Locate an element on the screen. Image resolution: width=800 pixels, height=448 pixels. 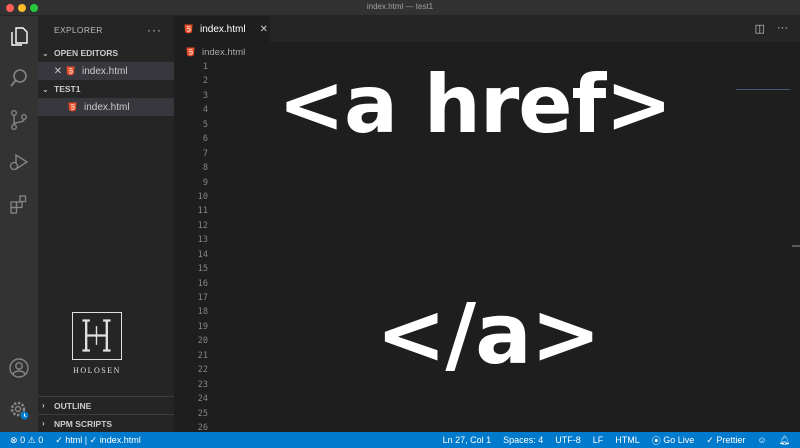
notifications-bell-icon: 🔔︎ is located at coordinates (786, 440).